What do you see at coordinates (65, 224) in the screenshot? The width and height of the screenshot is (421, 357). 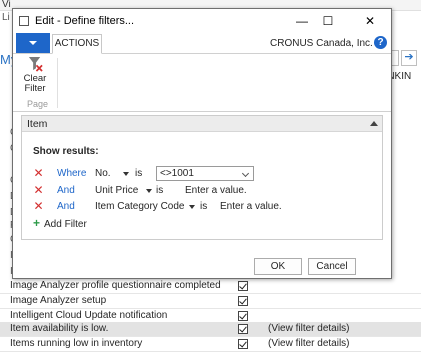 I see `add-filter-label: Add Filter` at bounding box center [65, 224].